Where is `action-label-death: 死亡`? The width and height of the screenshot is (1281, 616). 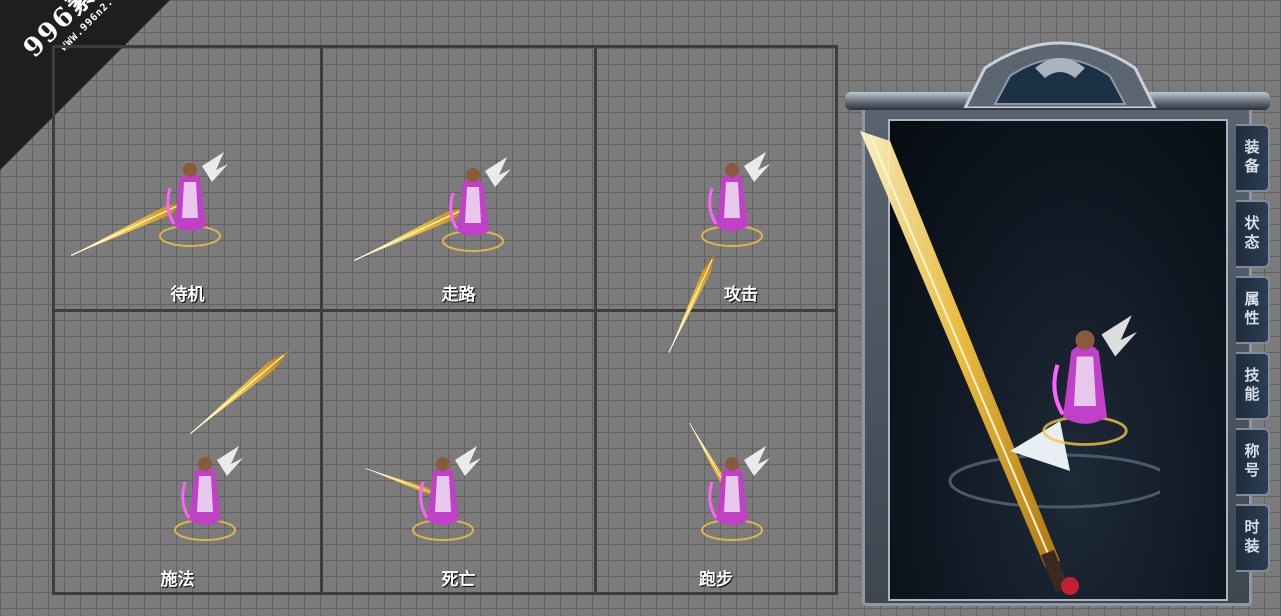 action-label-death: 死亡 is located at coordinates (458, 580).